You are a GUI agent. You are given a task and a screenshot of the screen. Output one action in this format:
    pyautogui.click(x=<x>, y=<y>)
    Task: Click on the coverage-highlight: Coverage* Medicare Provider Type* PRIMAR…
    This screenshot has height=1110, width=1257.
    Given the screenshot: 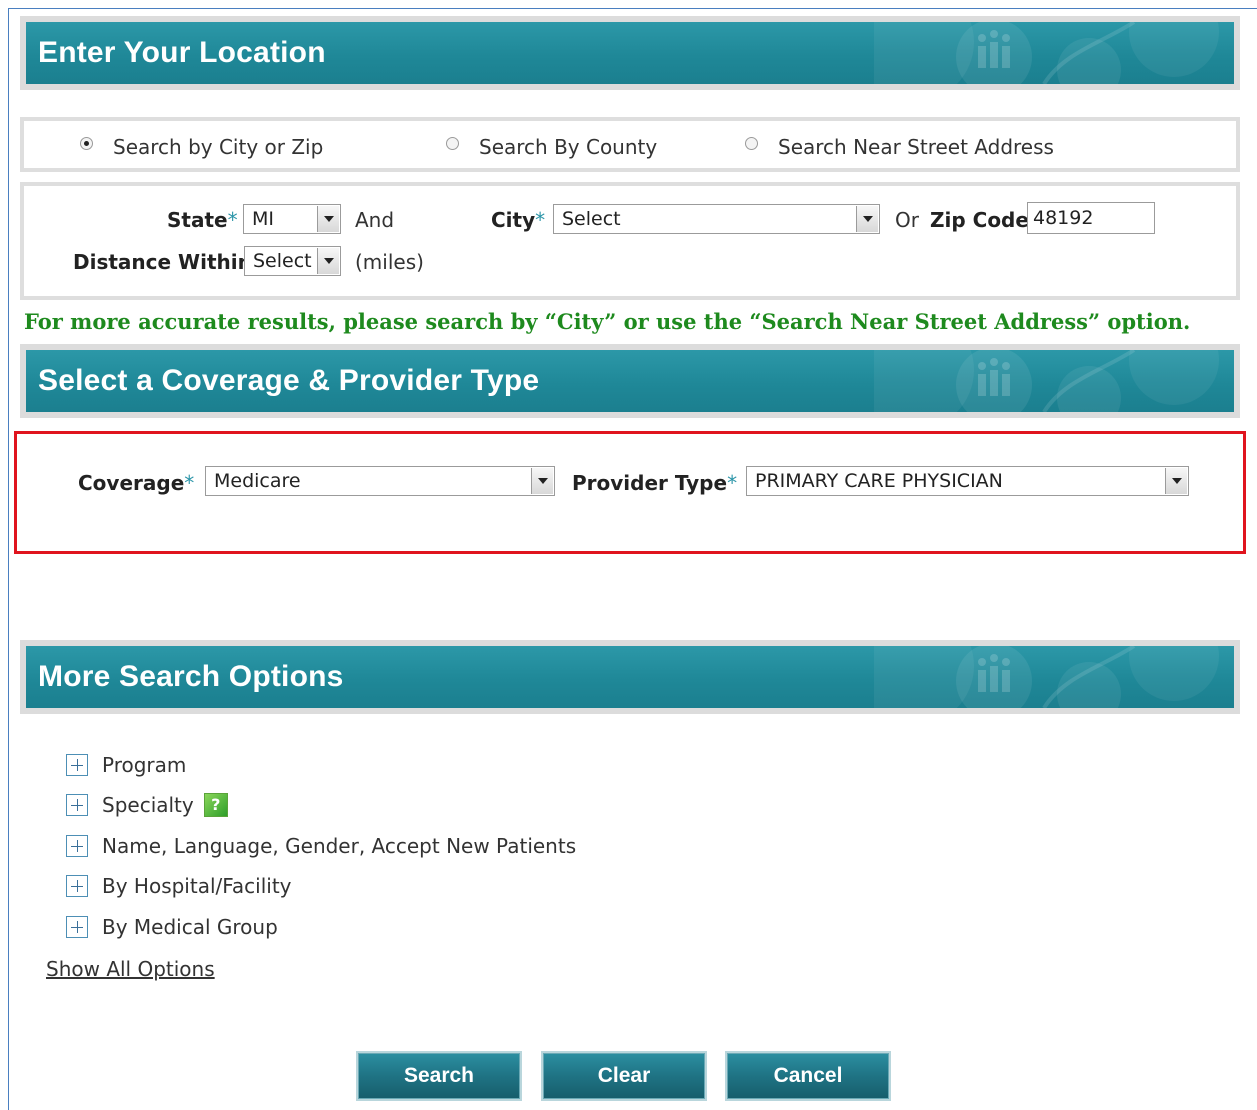 What is the action you would take?
    pyautogui.click(x=630, y=492)
    